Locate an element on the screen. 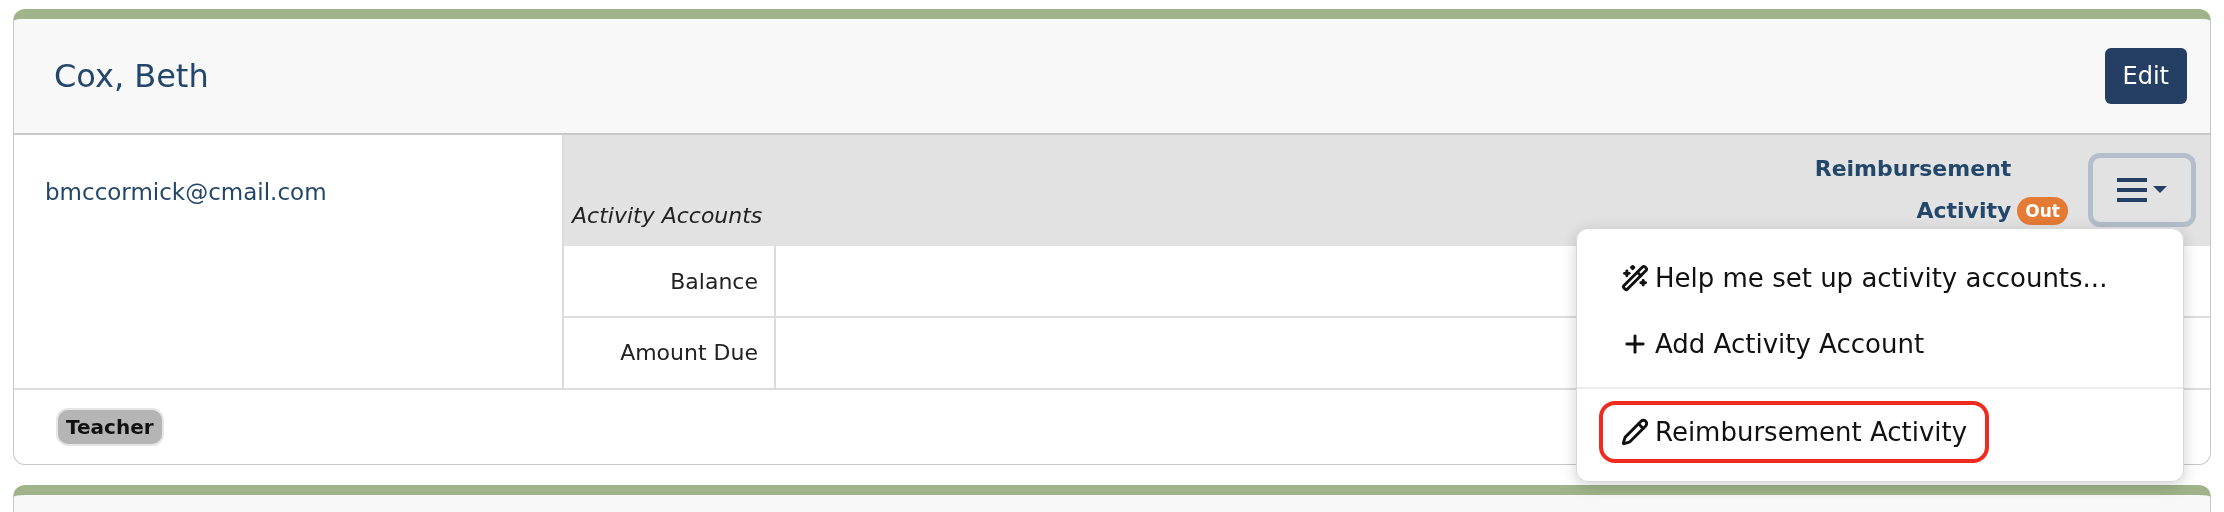  status-badge: Out is located at coordinates (2042, 211).